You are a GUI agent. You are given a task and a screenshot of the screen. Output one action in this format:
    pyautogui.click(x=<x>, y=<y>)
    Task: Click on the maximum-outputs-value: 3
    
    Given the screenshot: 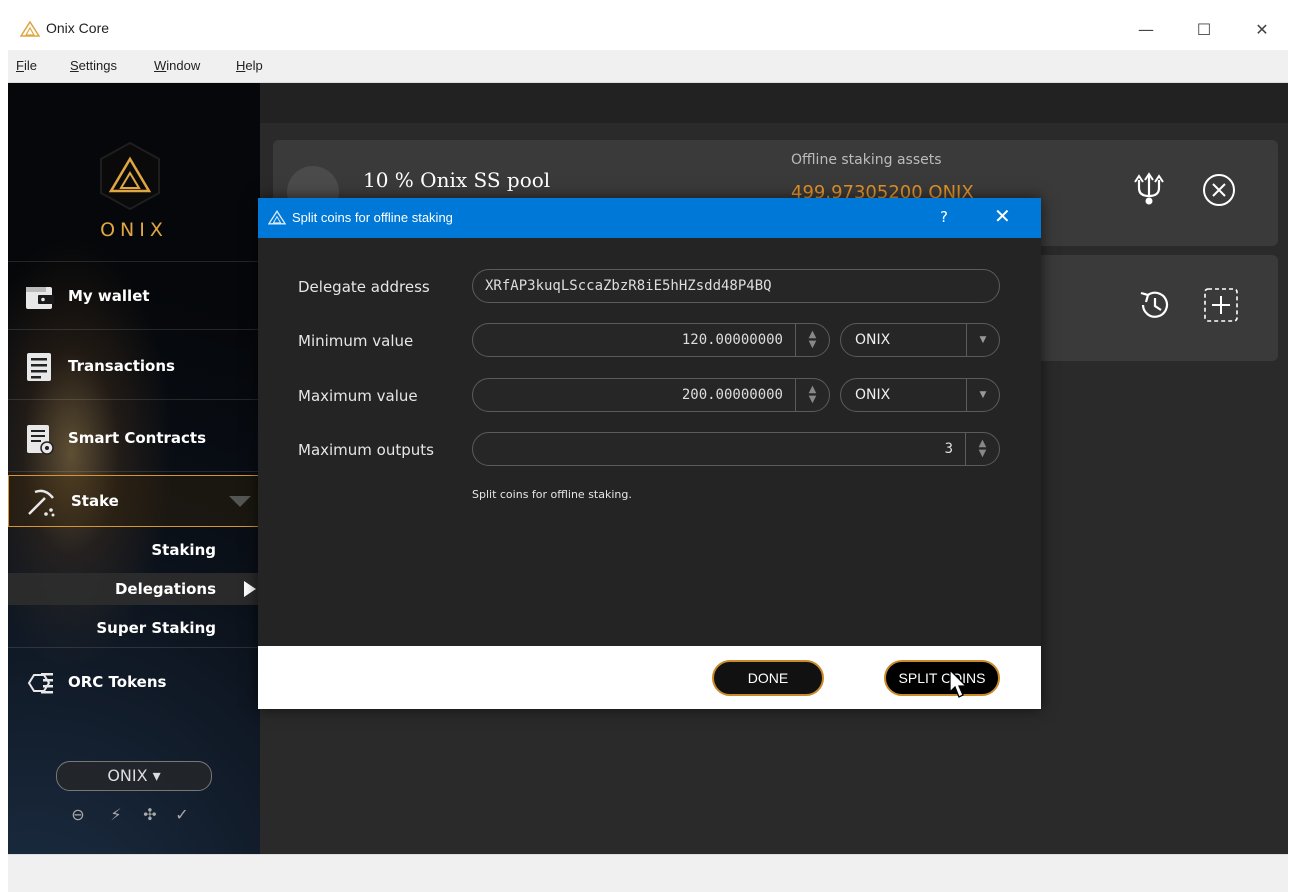 What is the action you would take?
    pyautogui.click(x=948, y=449)
    